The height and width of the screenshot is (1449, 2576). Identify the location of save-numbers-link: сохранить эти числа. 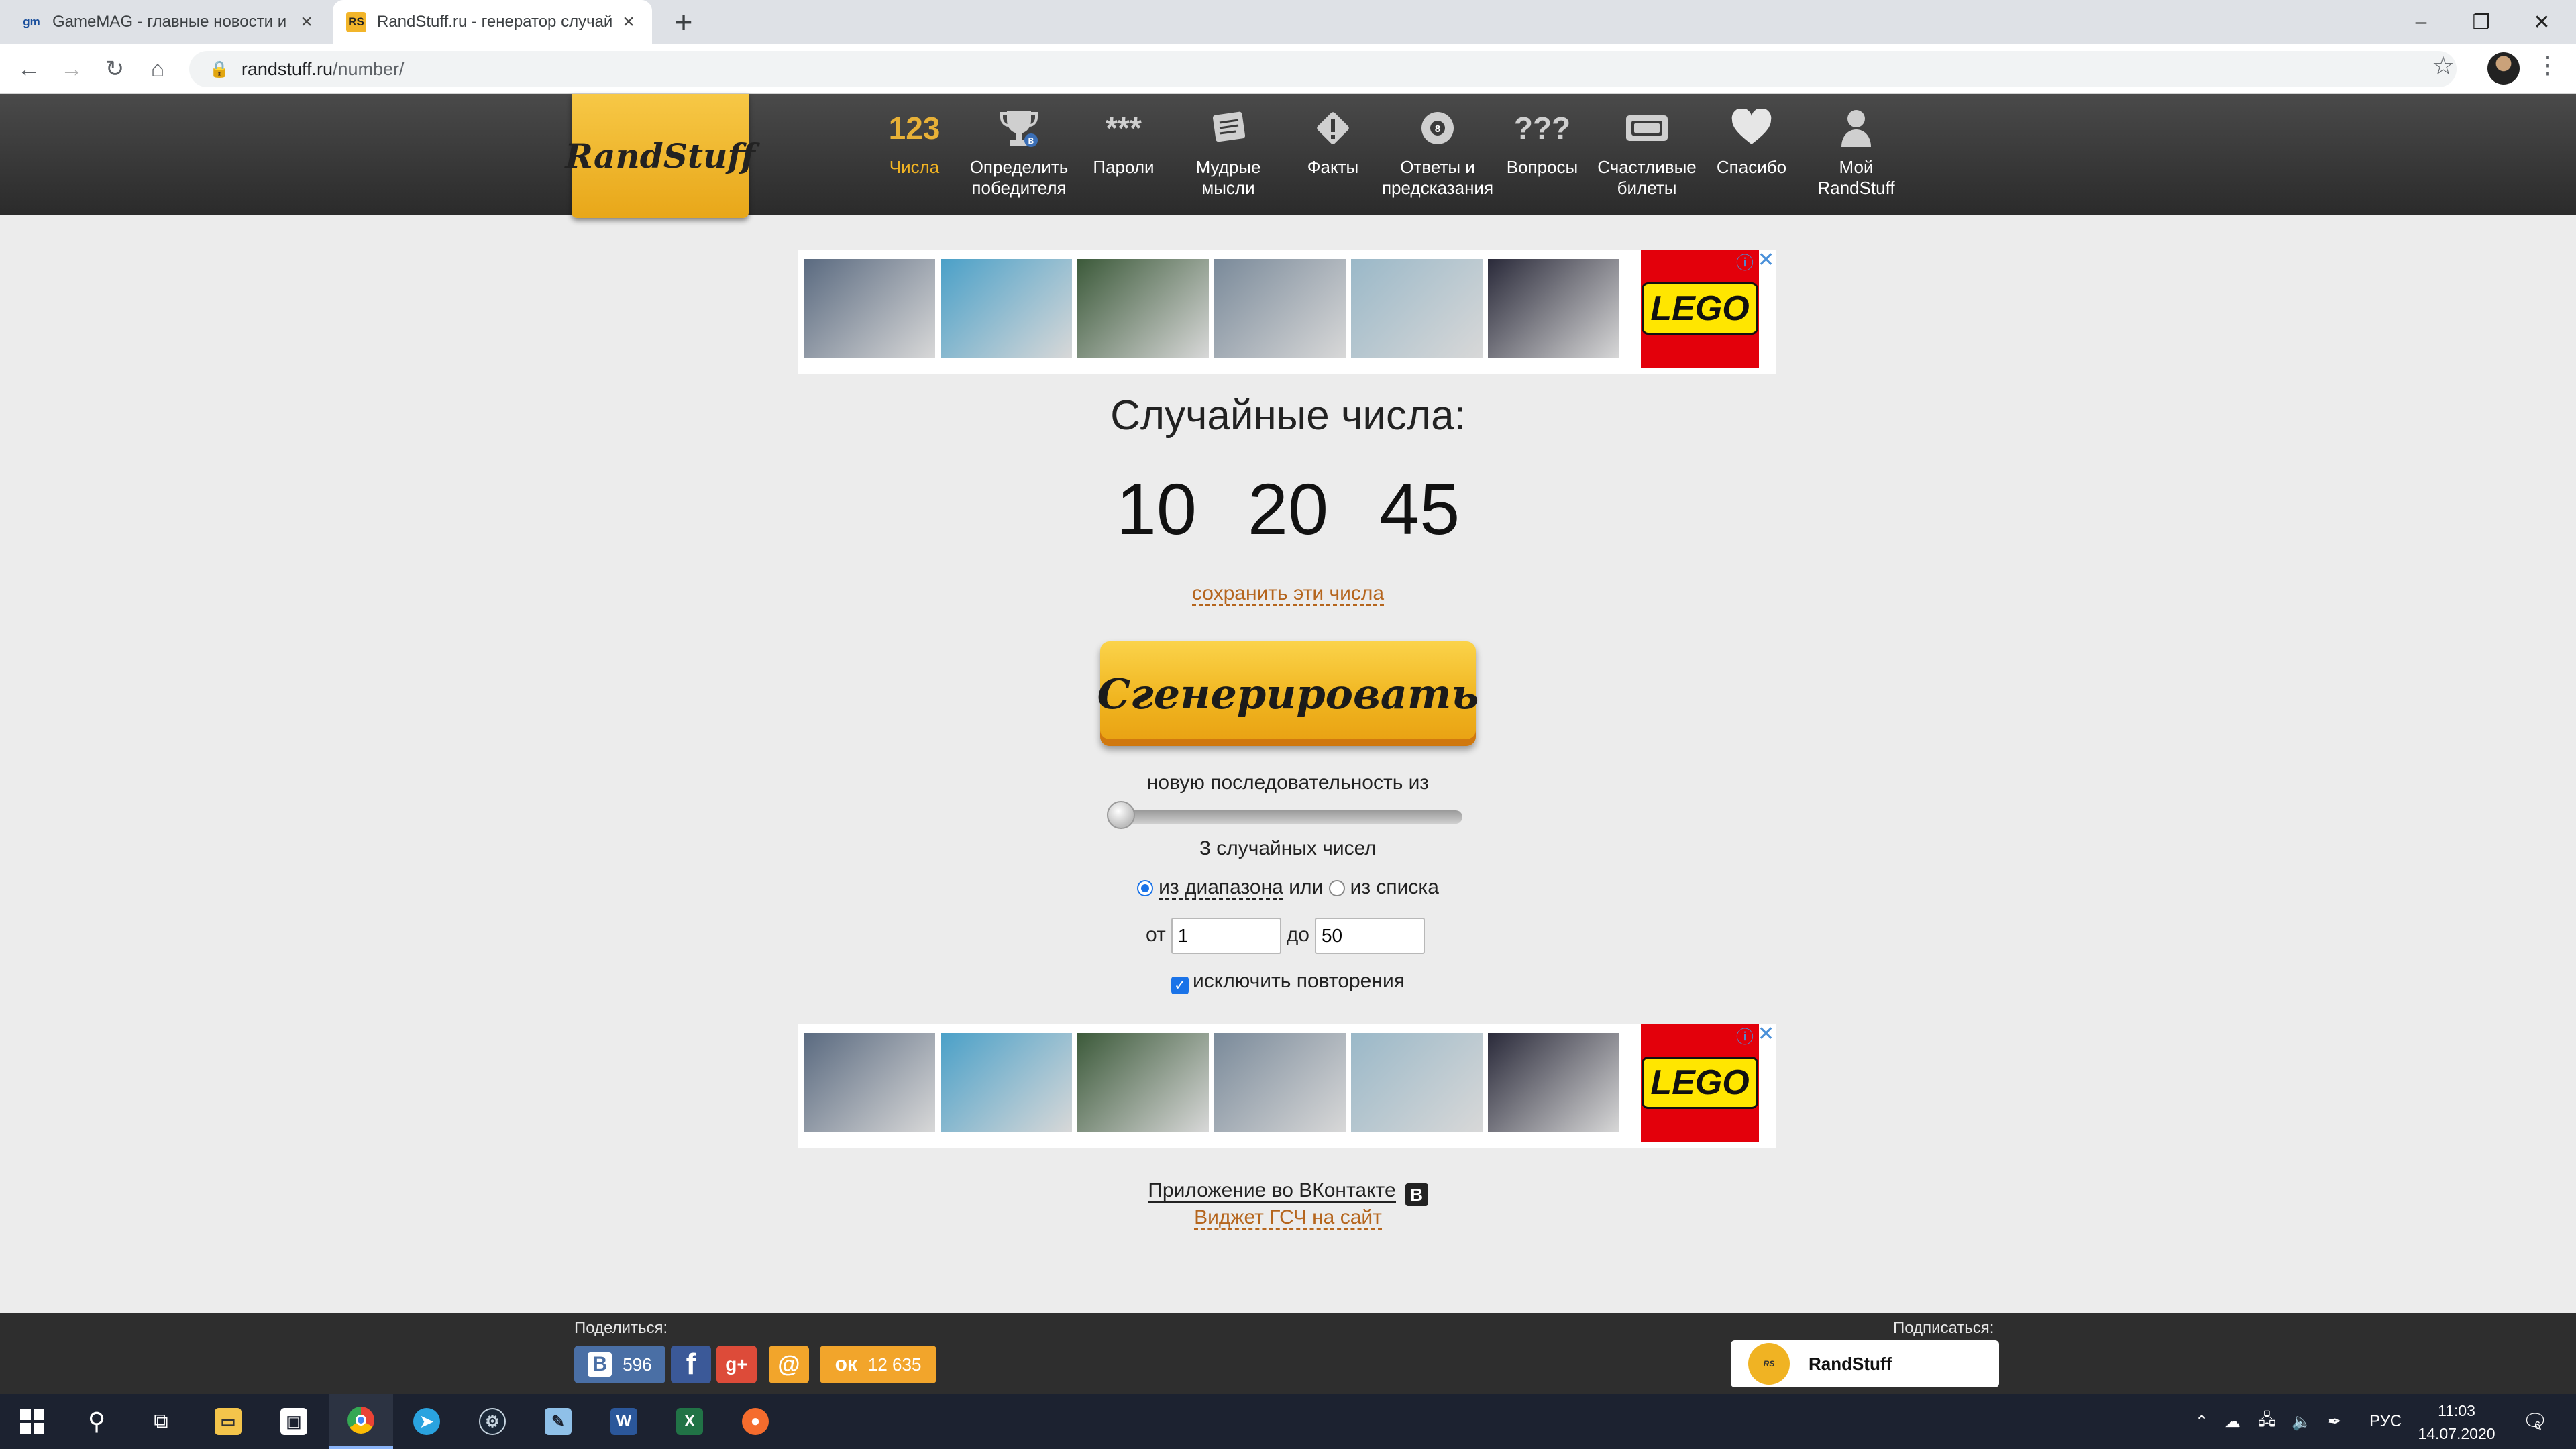
(1288, 594).